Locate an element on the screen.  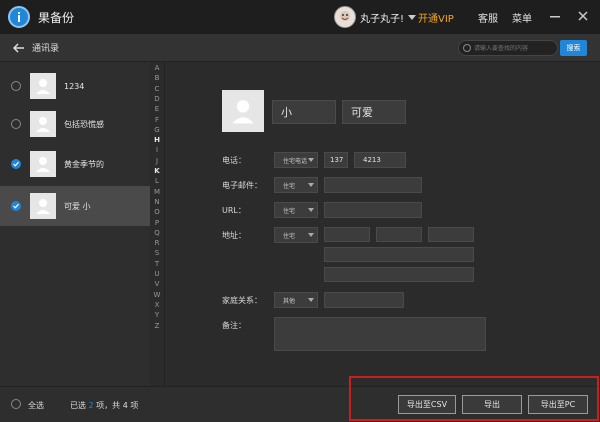
alphabet-letter: M is located at coordinates (157, 192).